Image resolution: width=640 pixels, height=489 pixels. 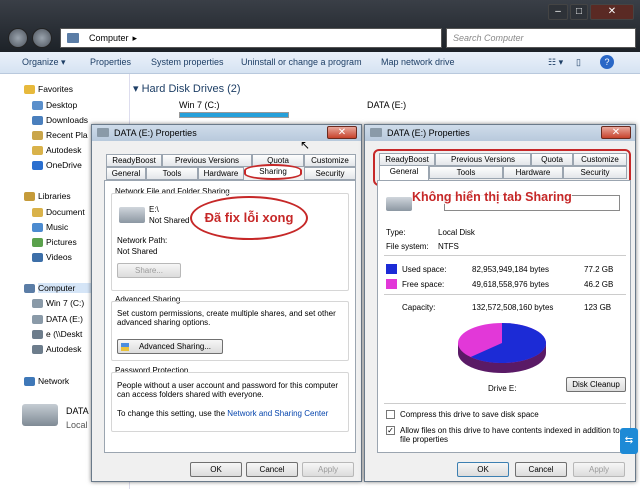 What do you see at coordinates (199, 105) in the screenshot?
I see `drive-label: Win 7 (C:)` at bounding box center [199, 105].